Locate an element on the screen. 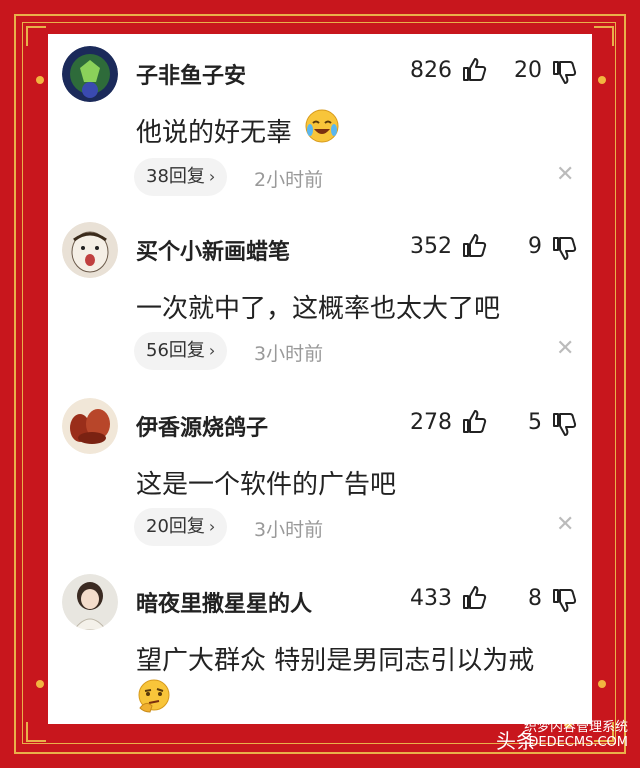 The image size is (640, 768). like-count: 433 is located at coordinates (431, 598).